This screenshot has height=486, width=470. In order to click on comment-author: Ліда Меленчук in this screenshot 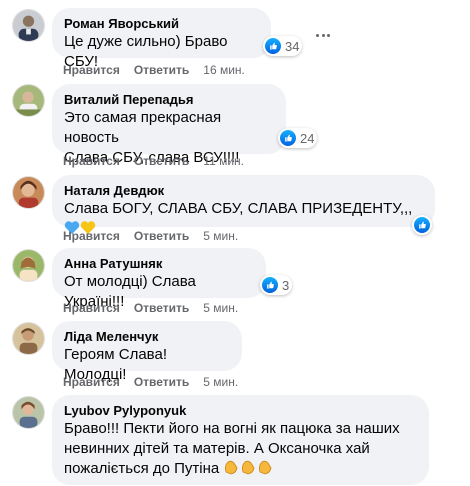, I will do `click(147, 336)`.